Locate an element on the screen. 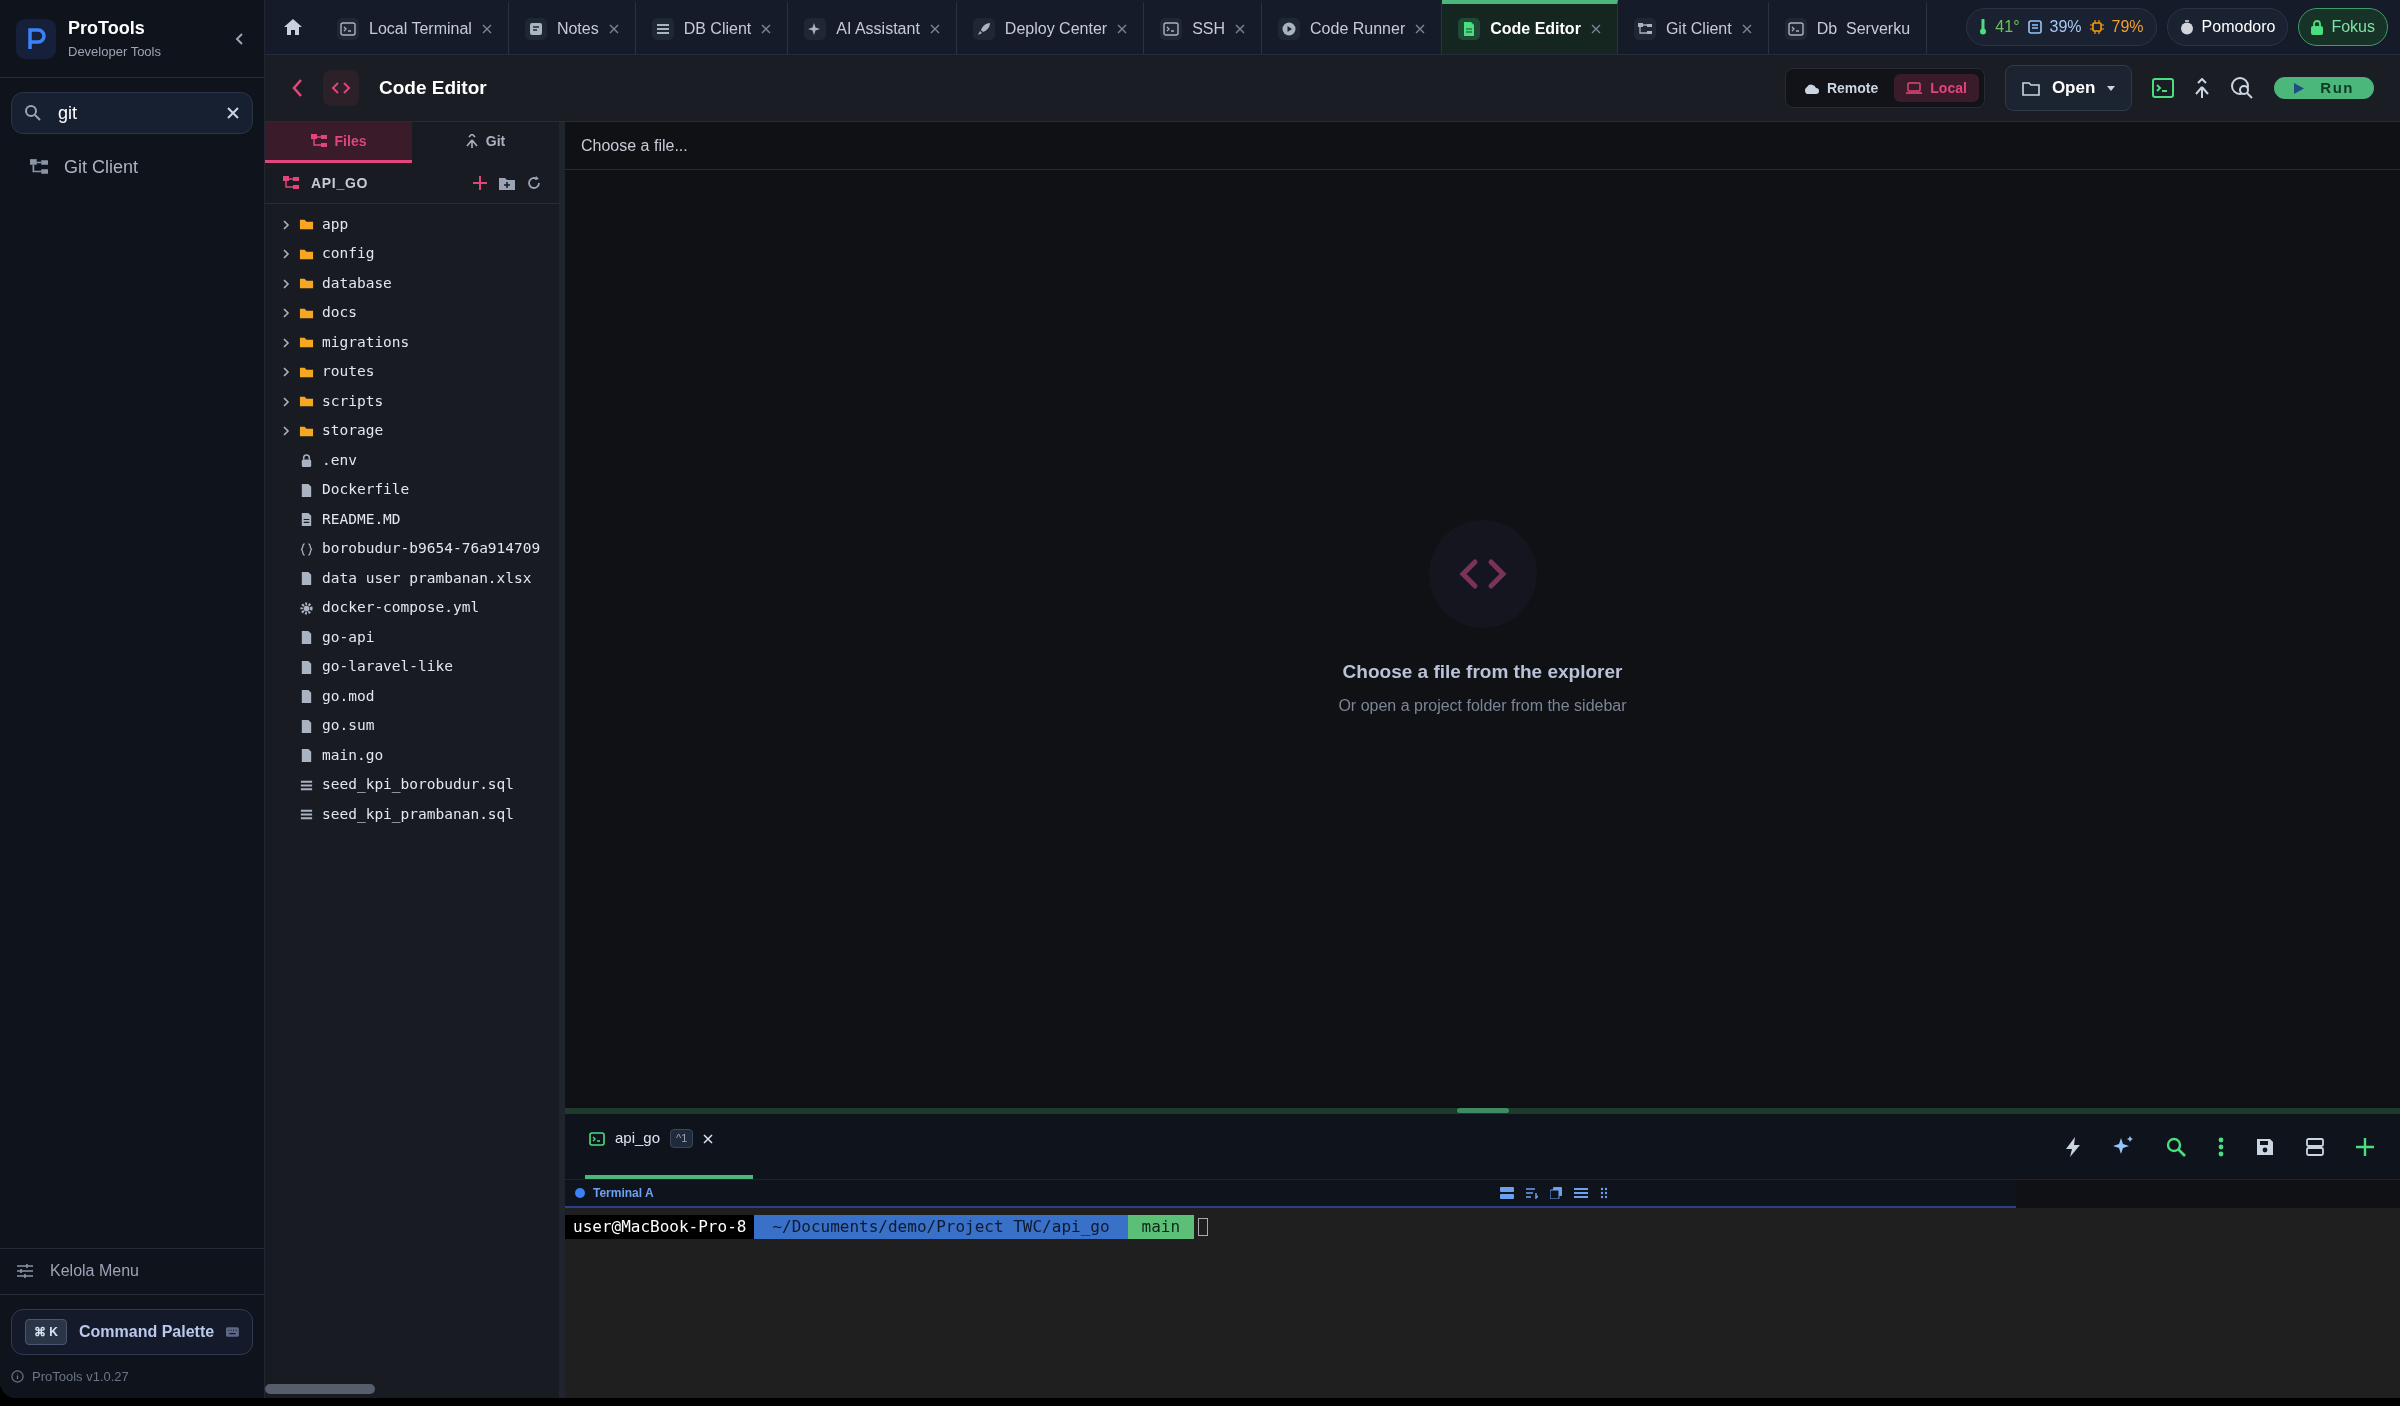  page-title: Code Editor is located at coordinates (433, 87).